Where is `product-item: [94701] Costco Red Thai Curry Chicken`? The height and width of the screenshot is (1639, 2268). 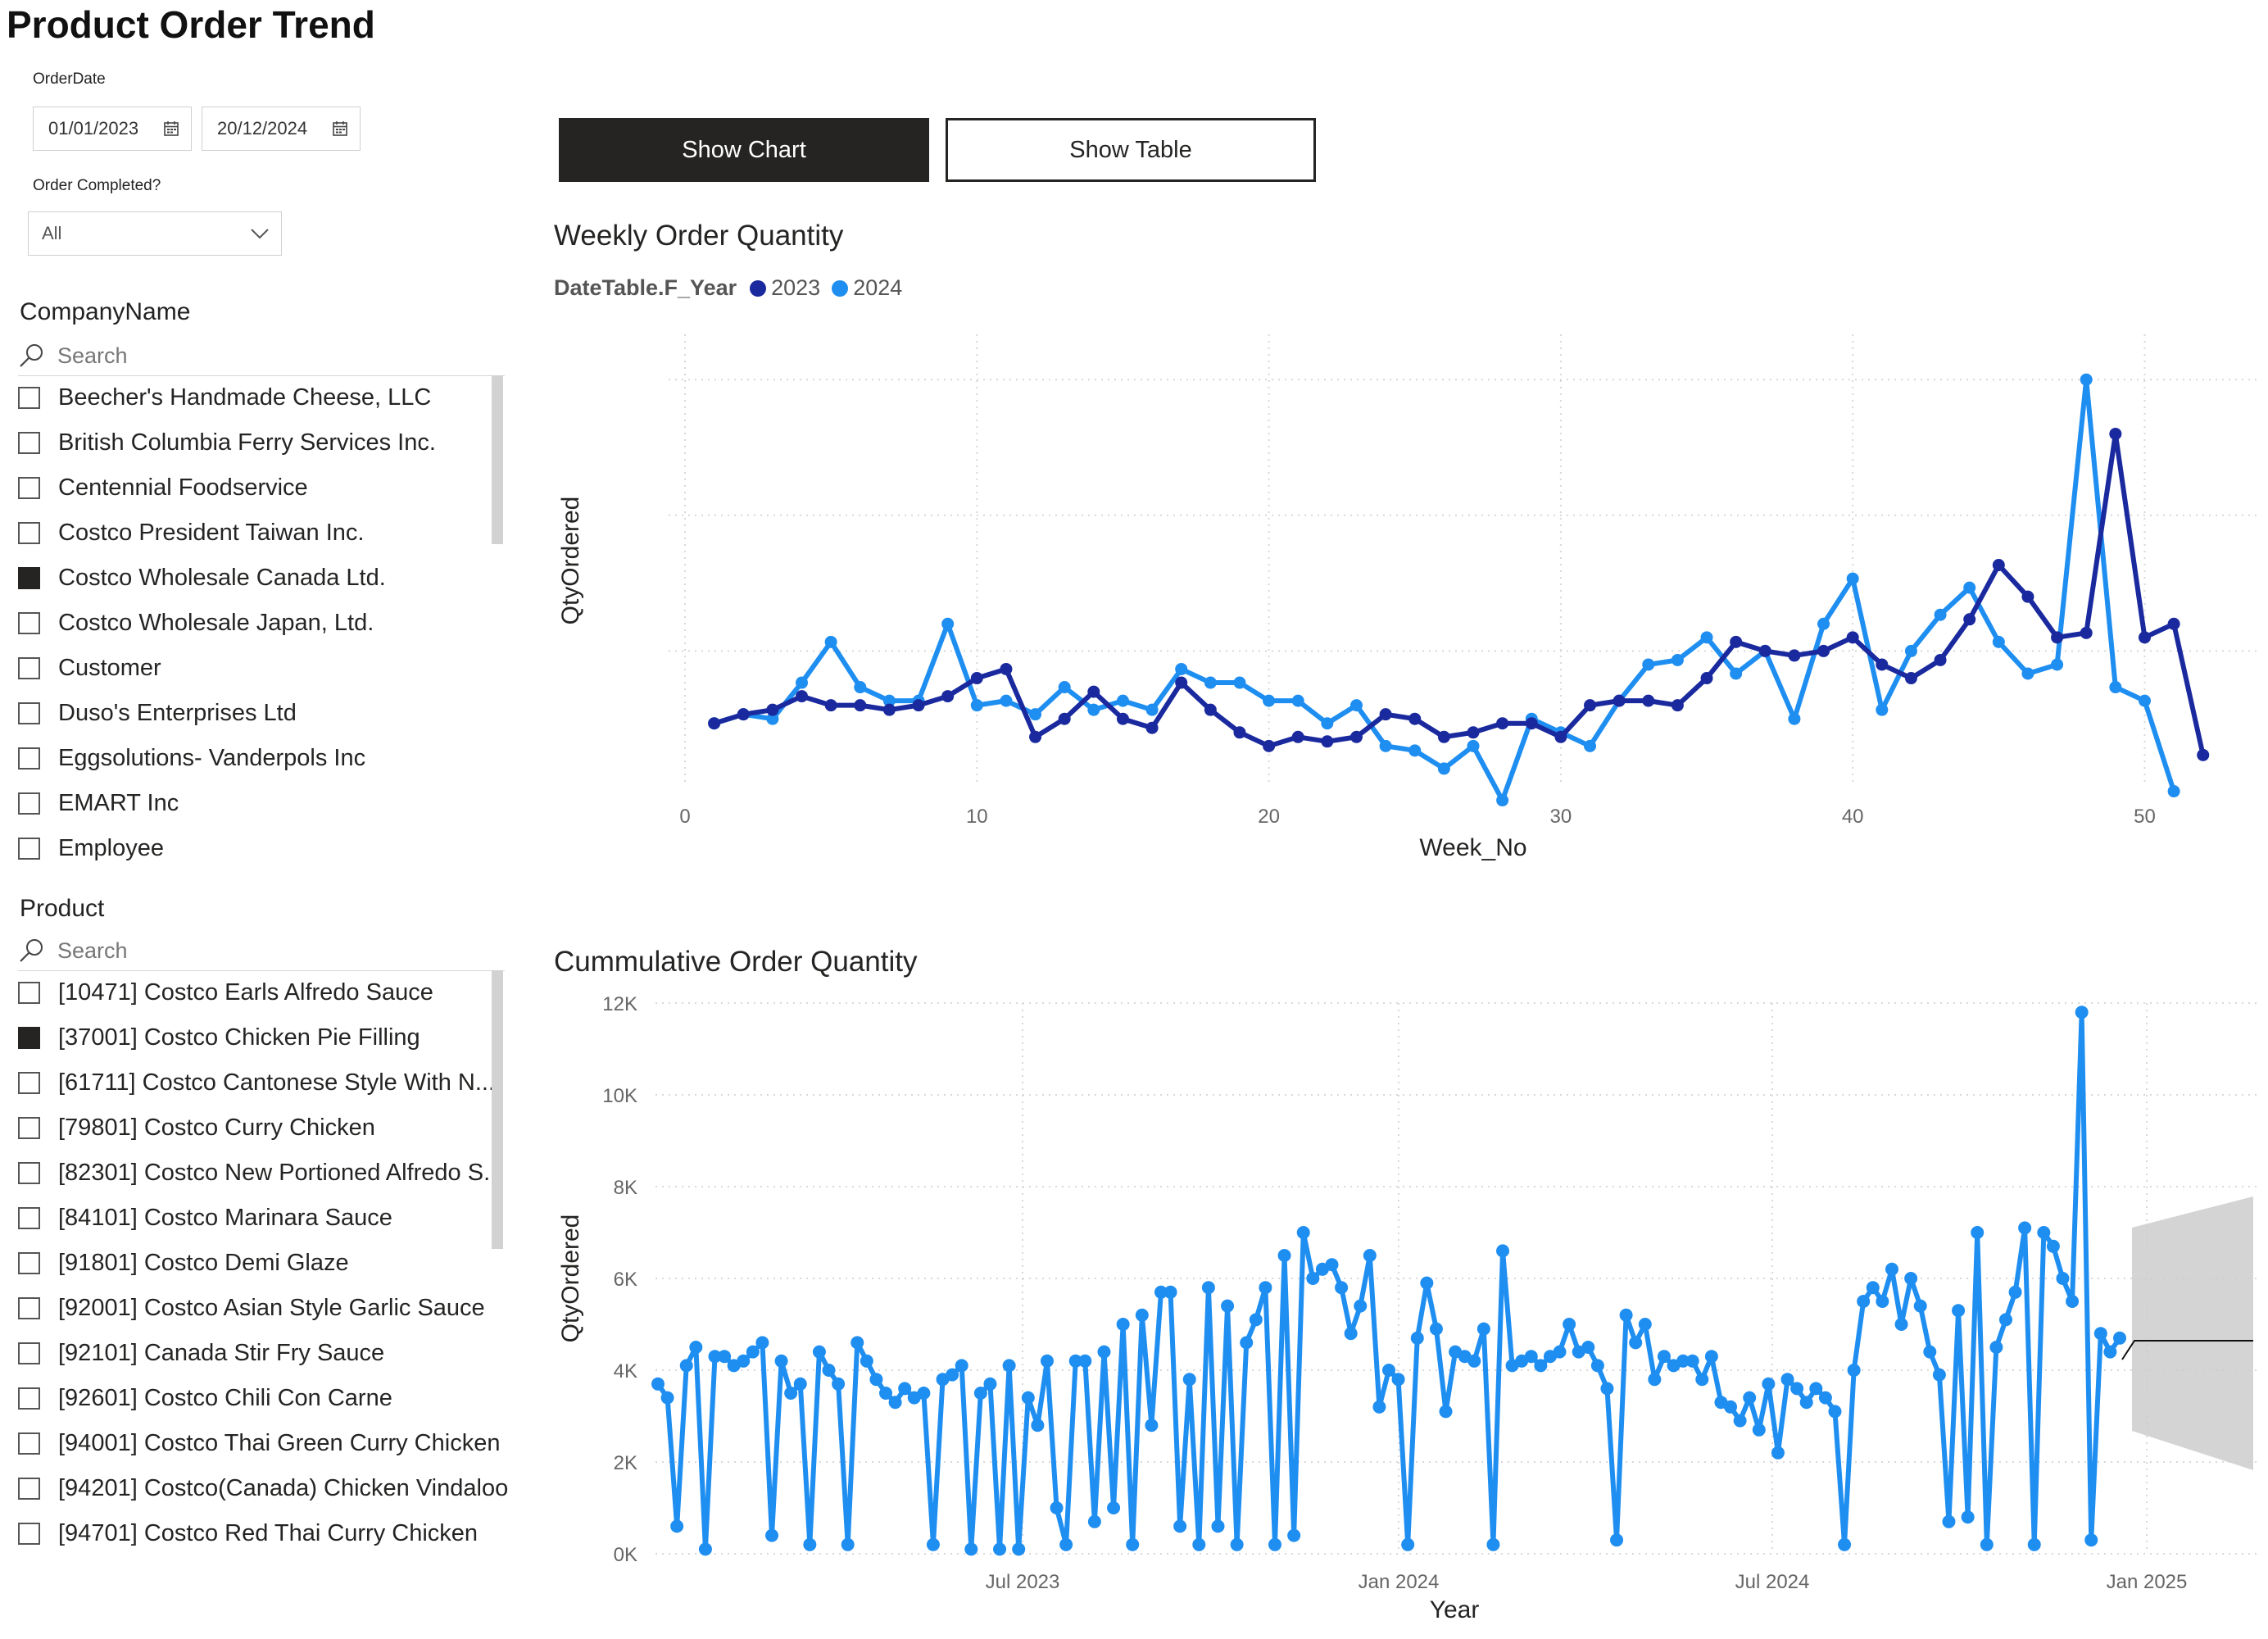
product-item: [94701] Costco Red Thai Curry Chicken is located at coordinates (264, 1533).